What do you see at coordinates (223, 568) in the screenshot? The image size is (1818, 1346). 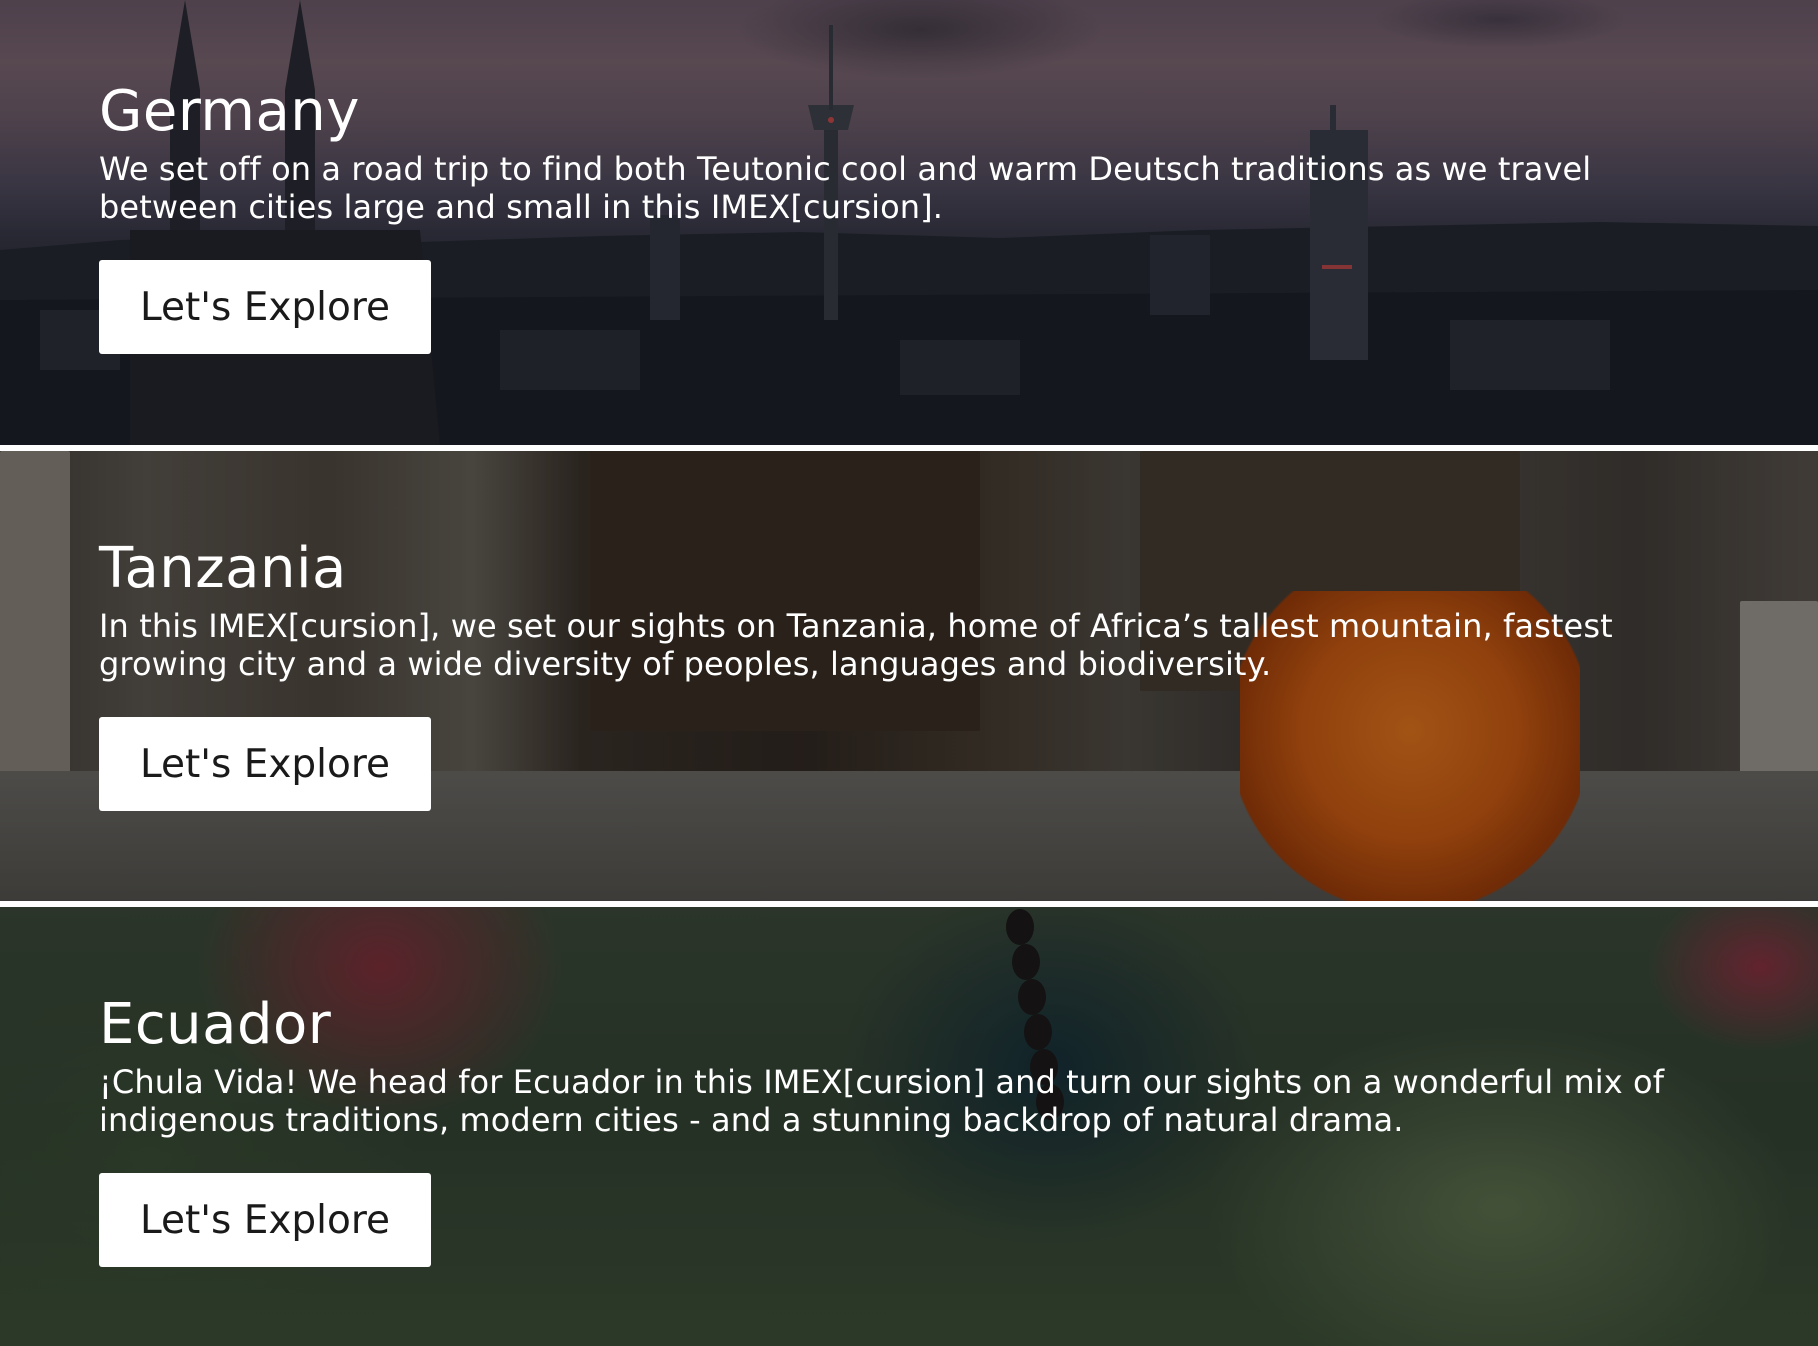 I see `destination-title: Tanzania` at bounding box center [223, 568].